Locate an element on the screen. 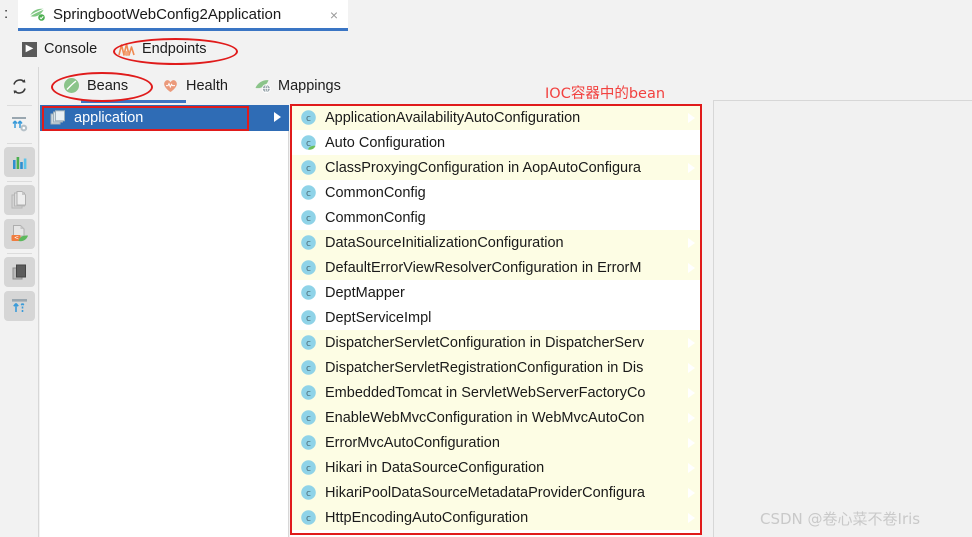  bean-list-item-label: ApplicationAvailabilityAutoConfiguration is located at coordinates (453, 117).